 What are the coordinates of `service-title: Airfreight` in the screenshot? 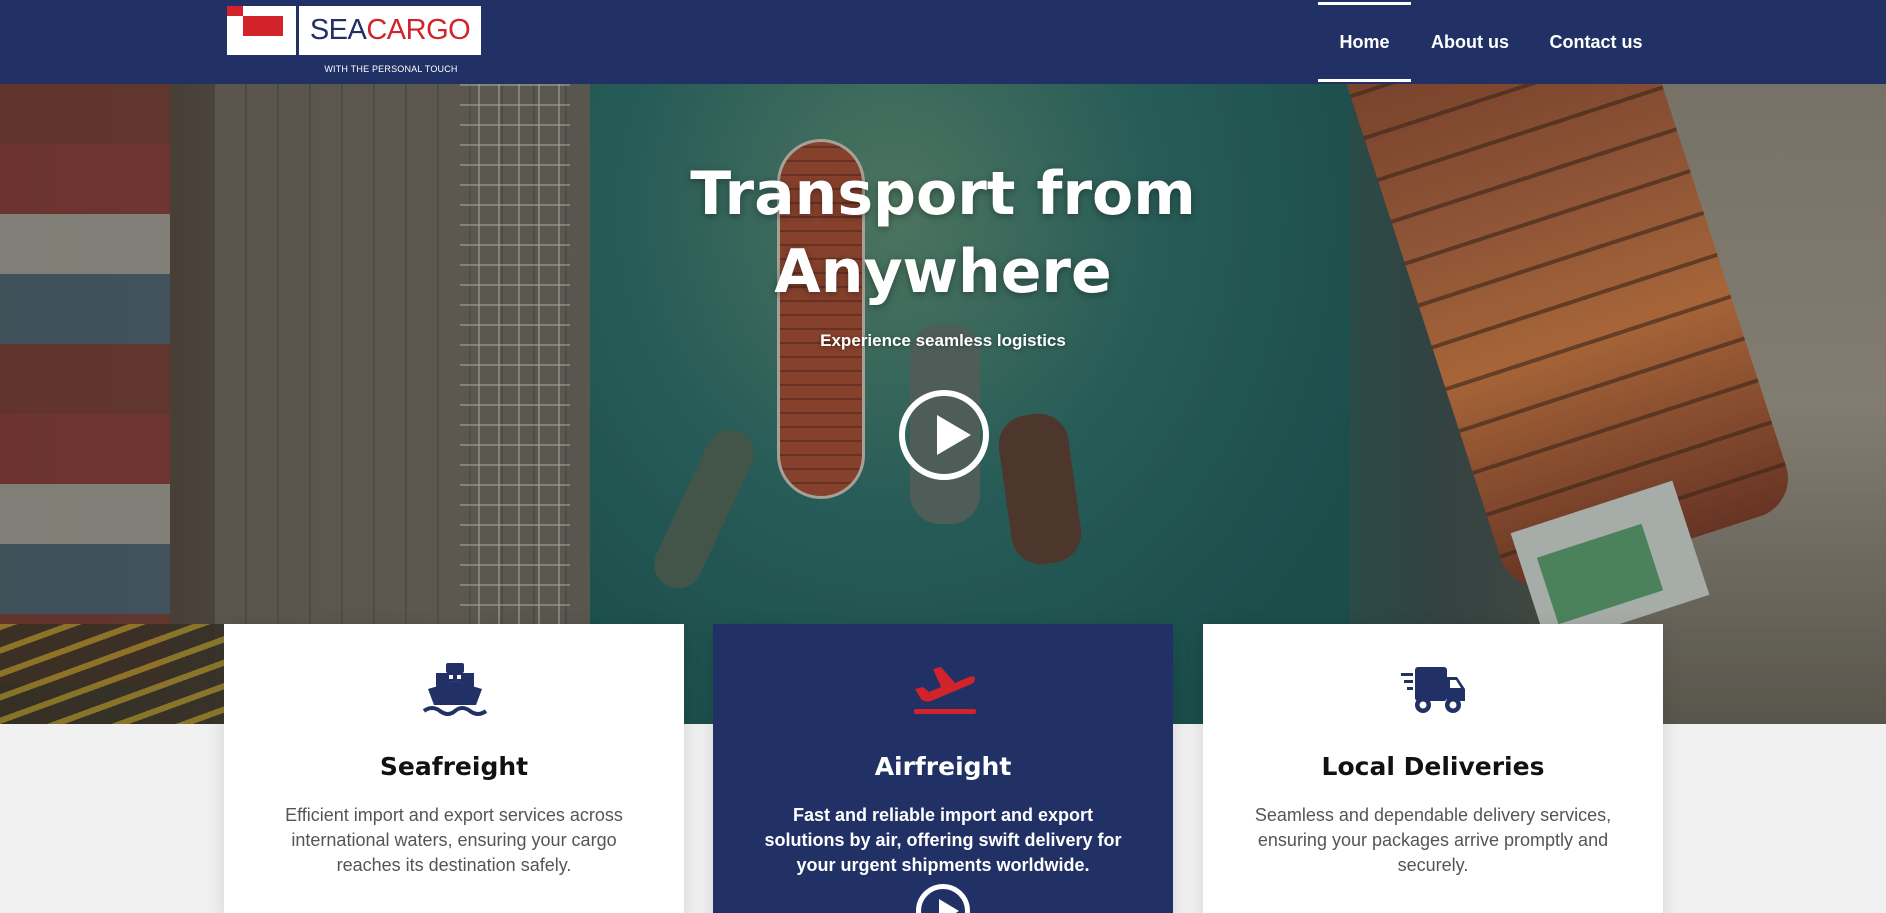 It's located at (943, 766).